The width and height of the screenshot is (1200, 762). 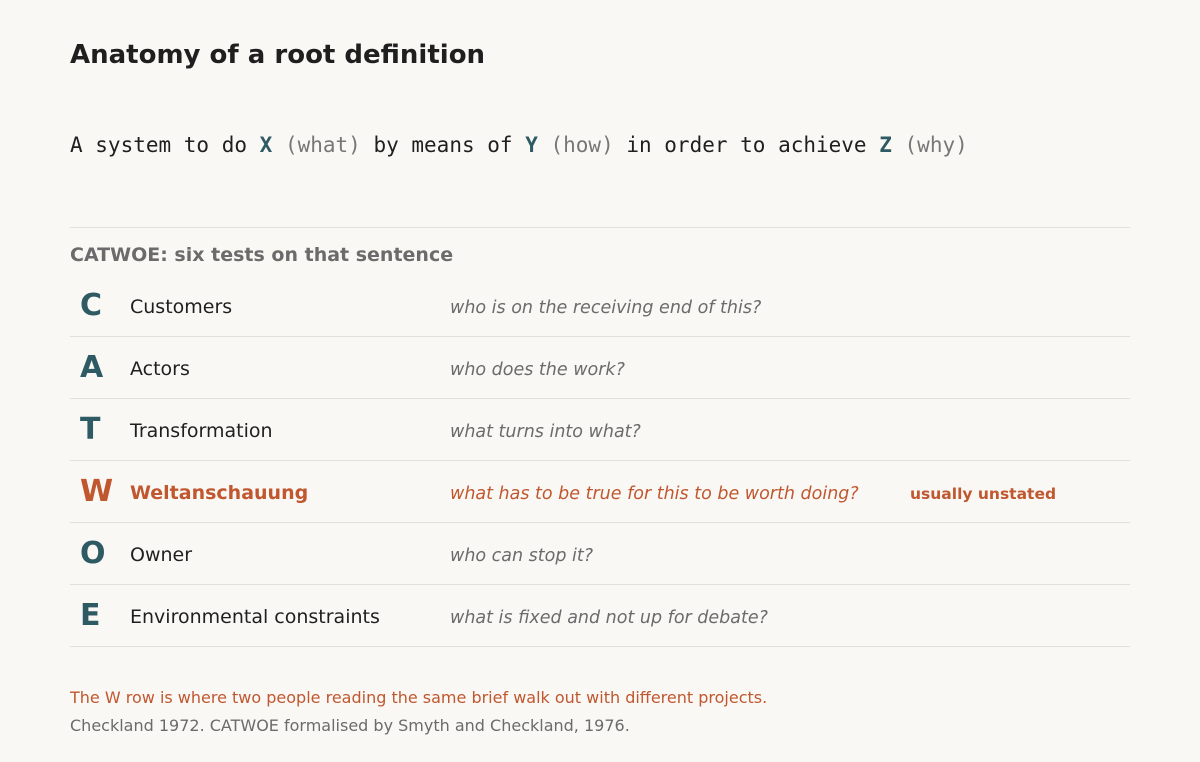 I want to click on catwoe-row-transformation: T Transformation what turns into what?, so click(x=600, y=430).